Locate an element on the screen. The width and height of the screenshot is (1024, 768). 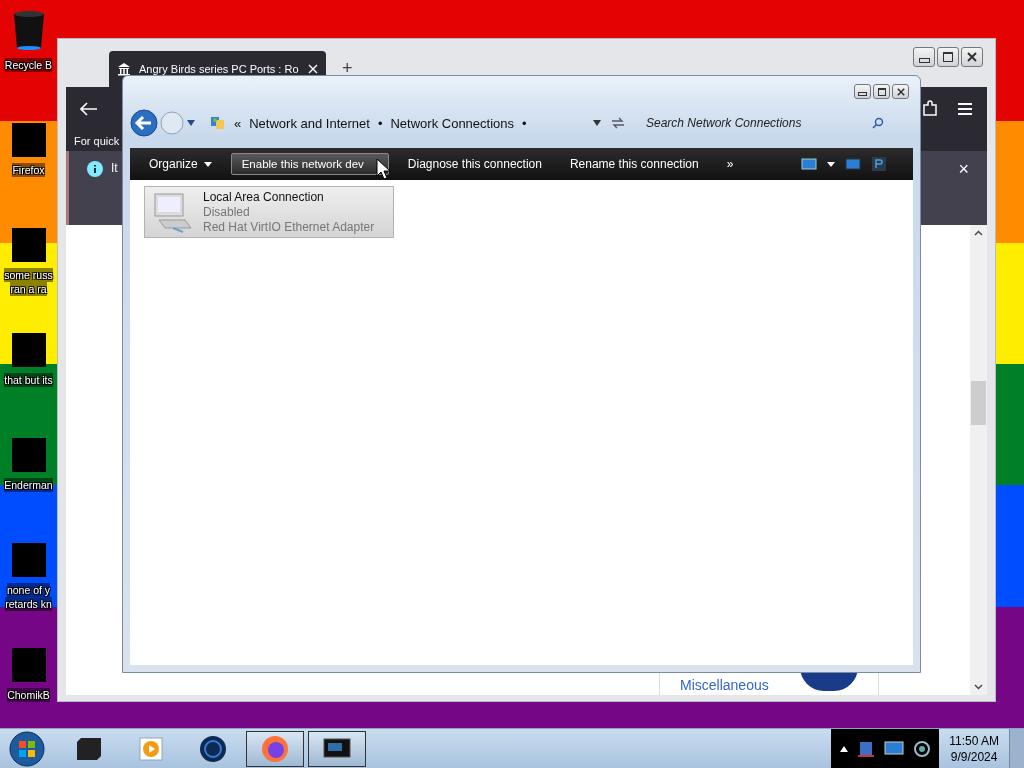
toolbar-button: Enable this network dev is located at coordinates (309, 164).